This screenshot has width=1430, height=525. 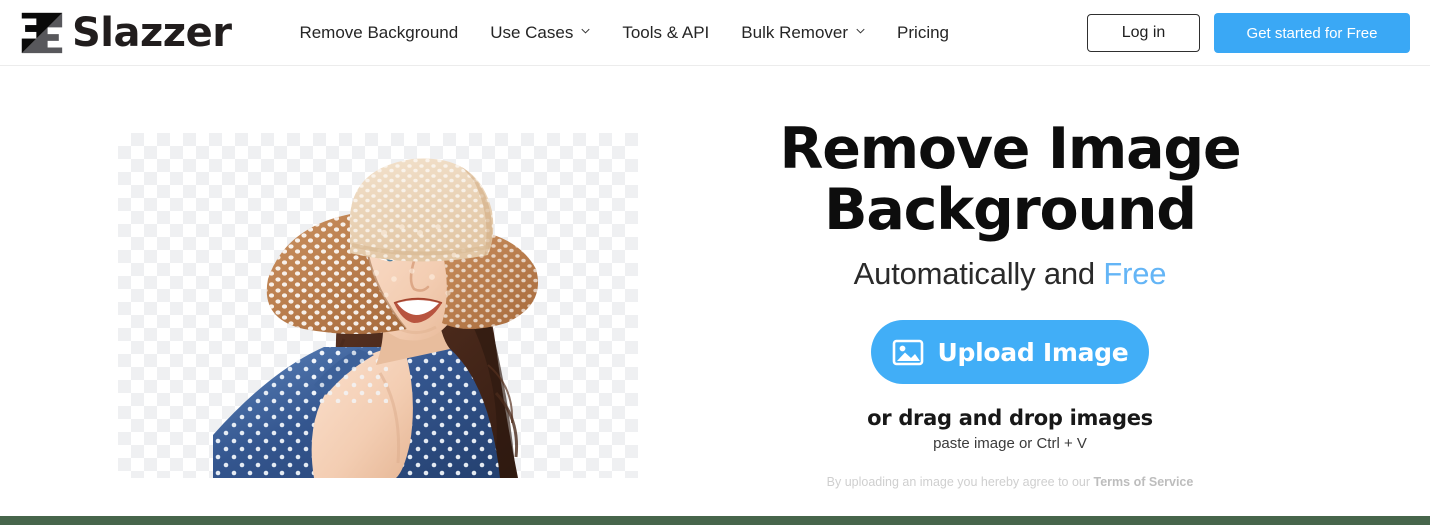 I want to click on nav-label: Bulk Remover, so click(x=795, y=32).